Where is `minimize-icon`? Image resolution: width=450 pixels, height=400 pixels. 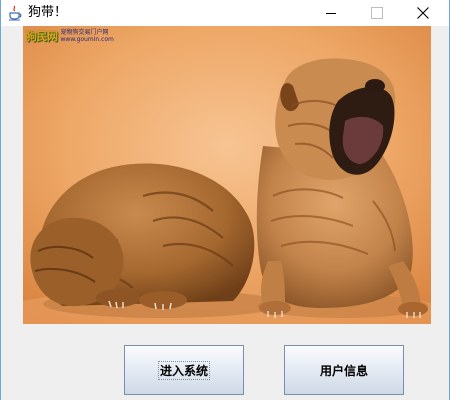 minimize-icon is located at coordinates (331, 13).